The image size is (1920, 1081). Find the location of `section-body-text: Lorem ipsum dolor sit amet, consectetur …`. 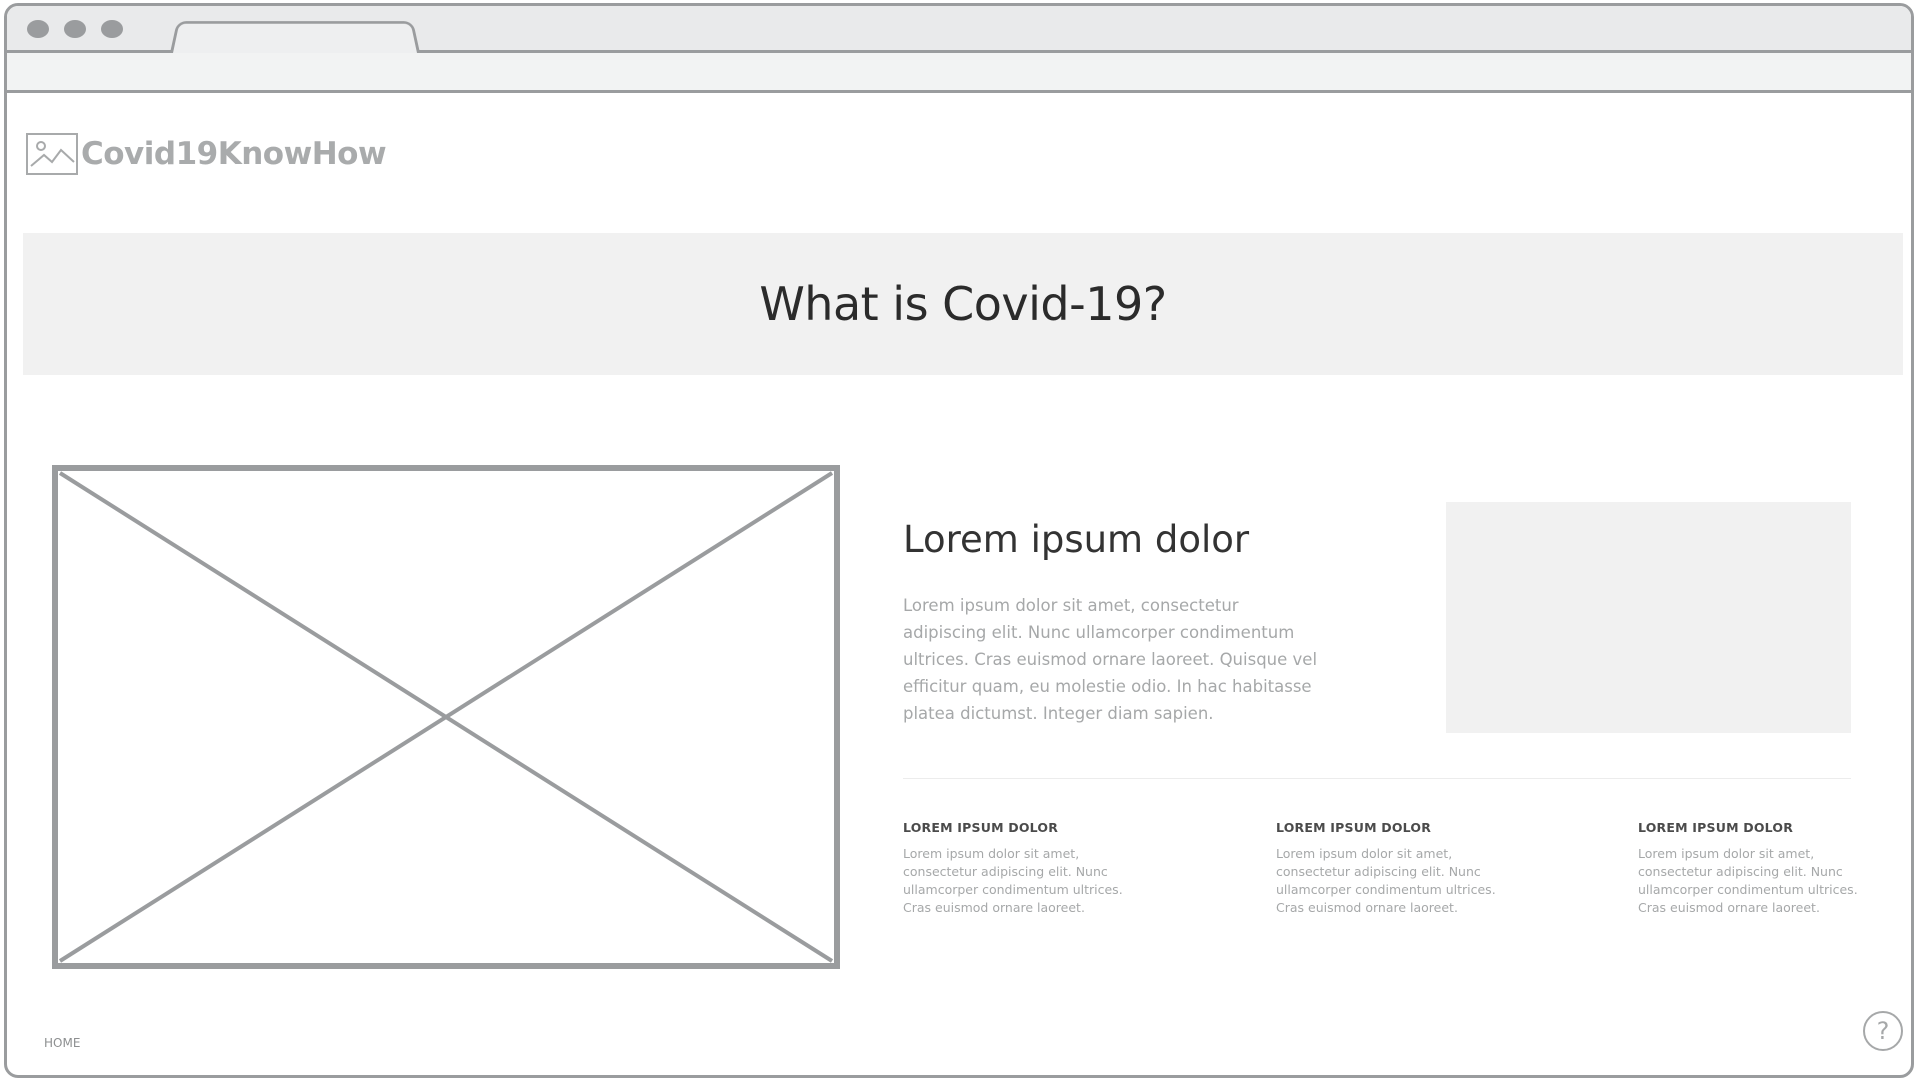

section-body-text: Lorem ipsum dolor sit amet, consectetur … is located at coordinates (1110, 659).